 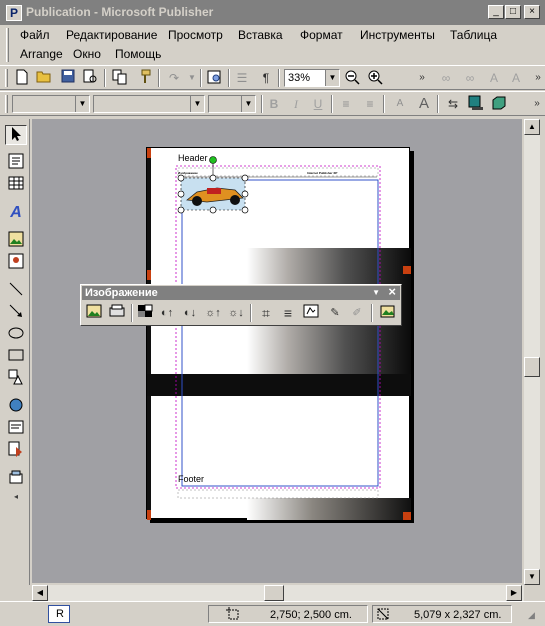 What do you see at coordinates (532, 352) in the screenshot?
I see `vertical-scrollbar: ▲ ▼` at bounding box center [532, 352].